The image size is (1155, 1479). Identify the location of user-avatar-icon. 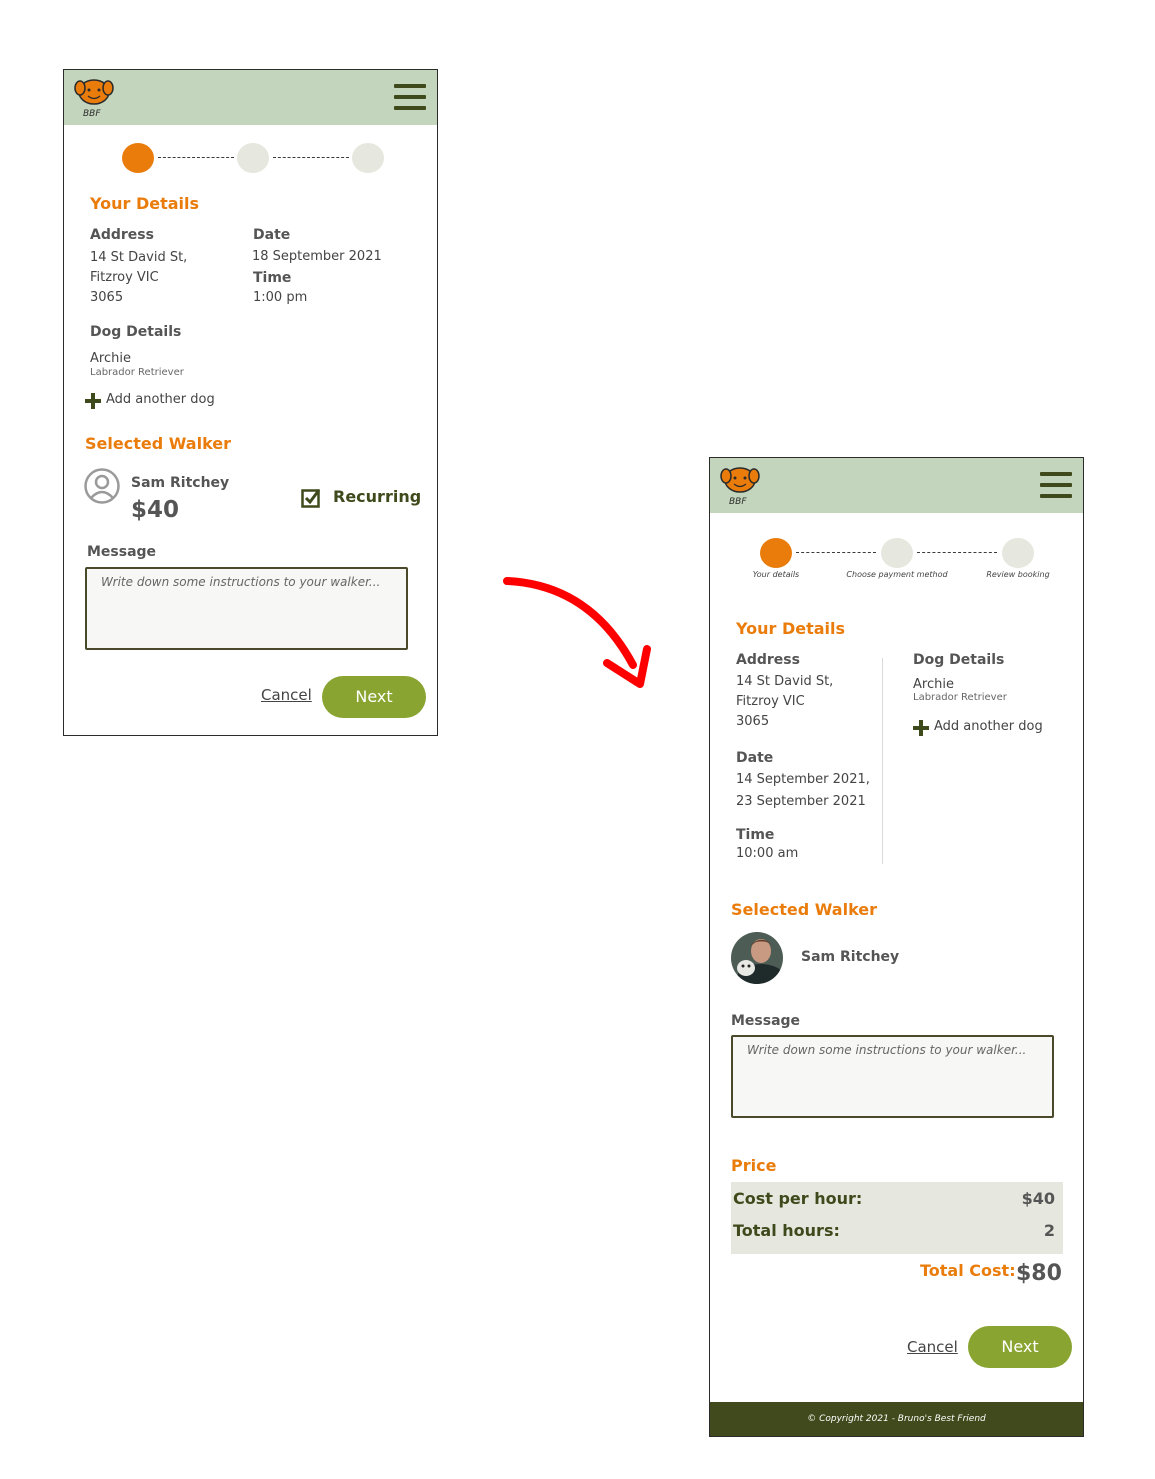
(102, 486).